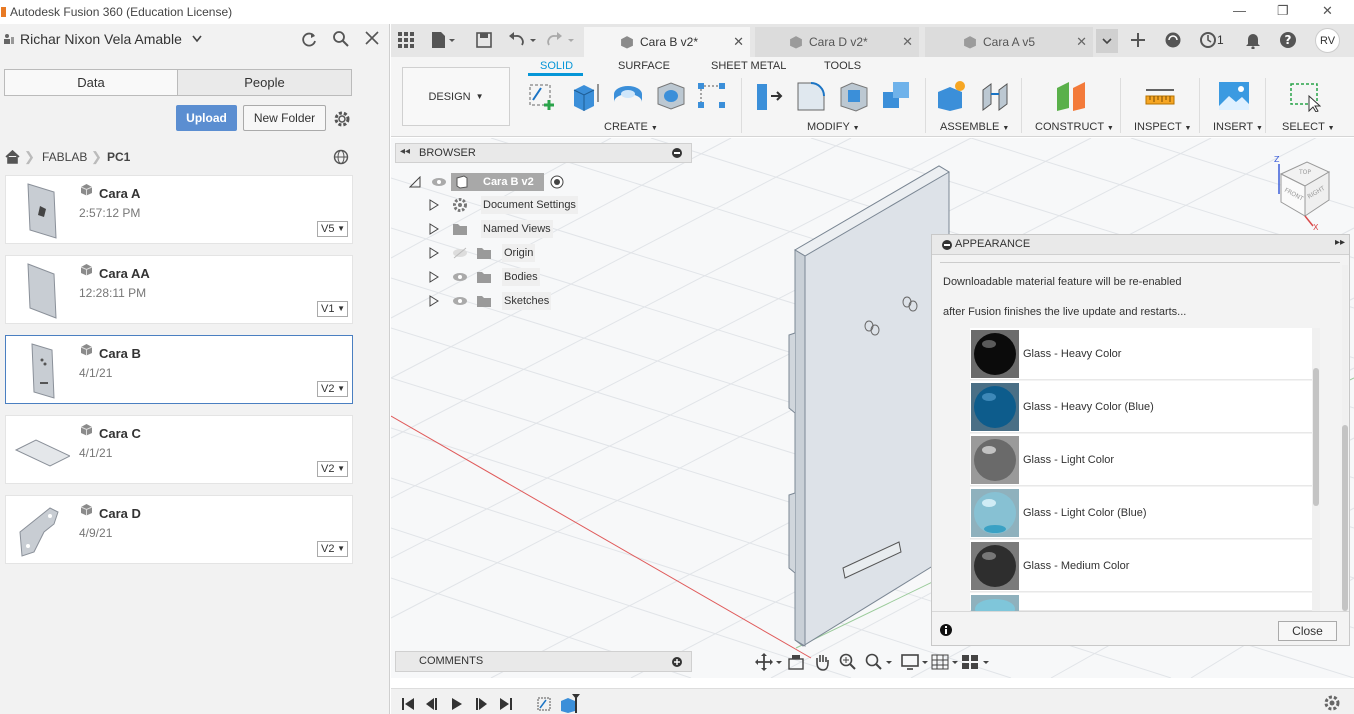 The width and height of the screenshot is (1354, 714). Describe the element at coordinates (1283, 11) in the screenshot. I see `restore-button: ❐` at that location.